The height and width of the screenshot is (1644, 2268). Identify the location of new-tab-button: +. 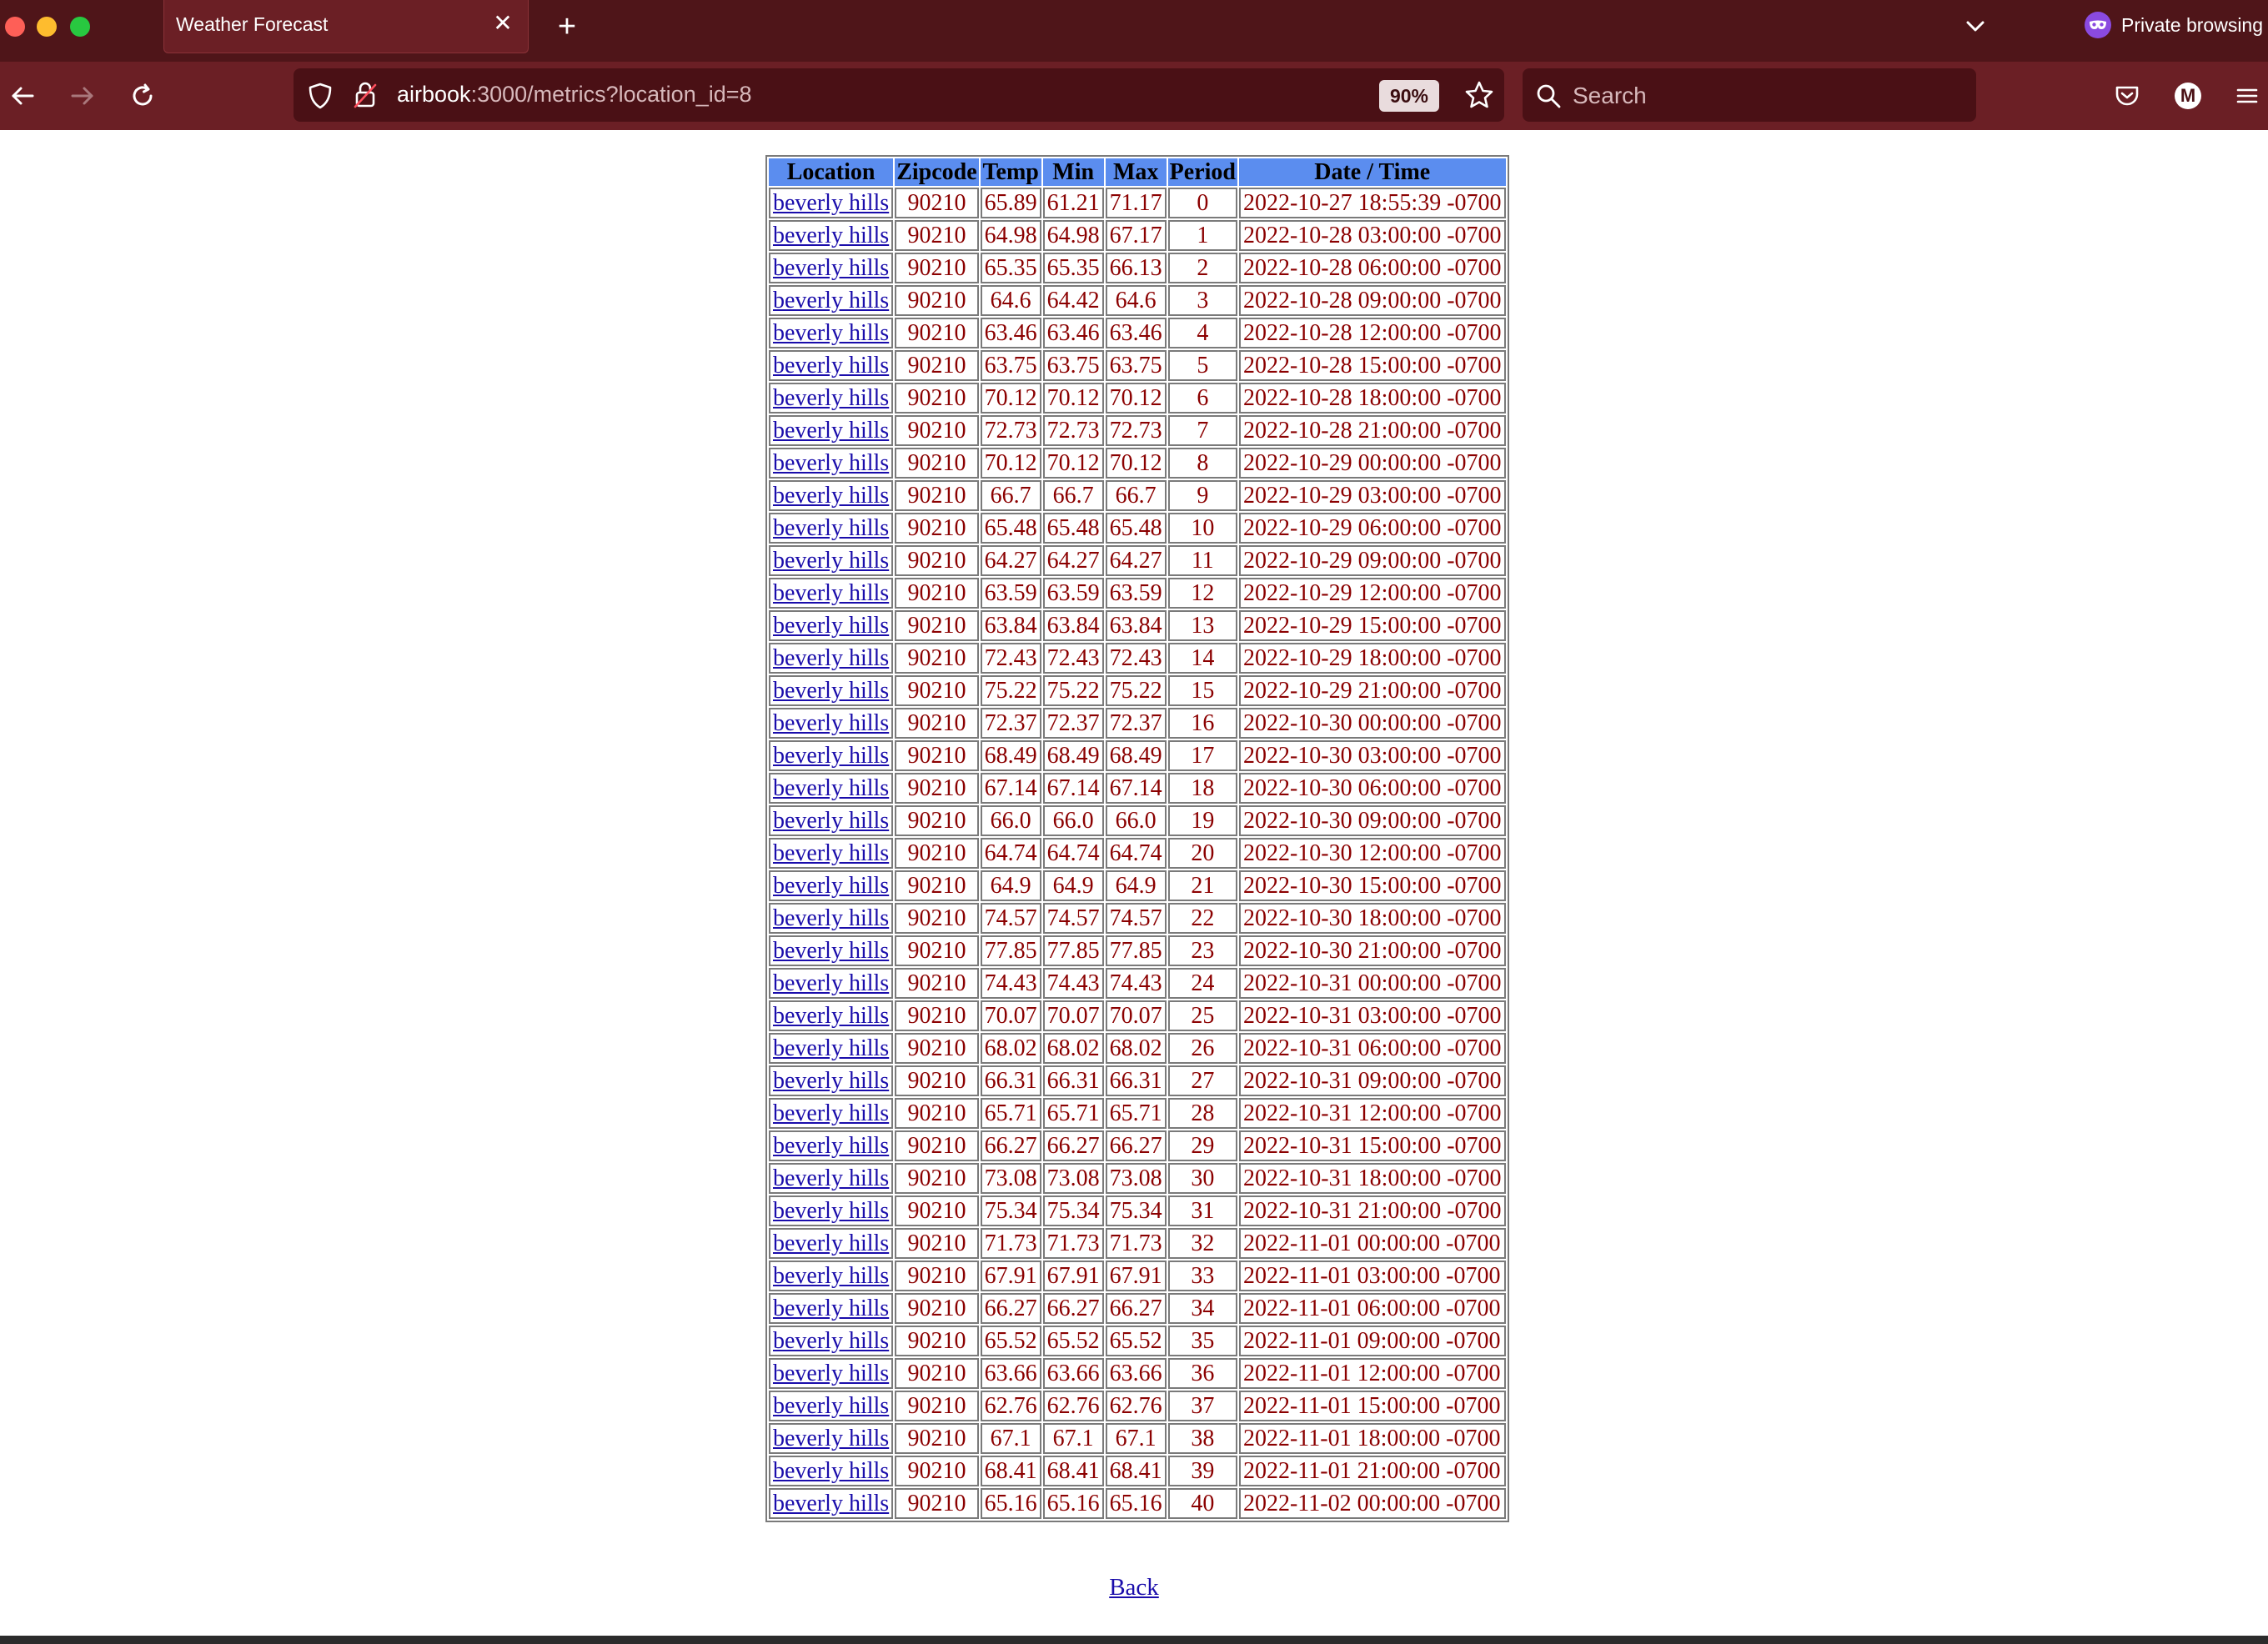
(567, 26).